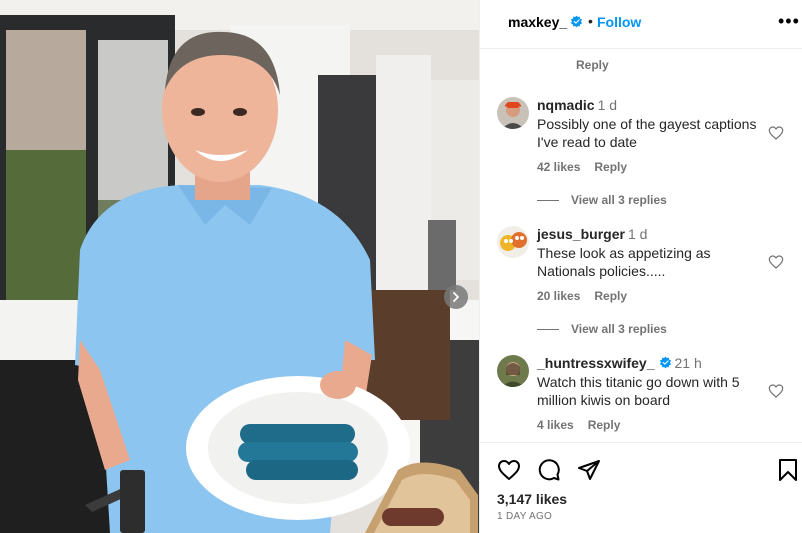 Image resolution: width=802 pixels, height=533 pixels. I want to click on chevron-right-icon, so click(456, 297).